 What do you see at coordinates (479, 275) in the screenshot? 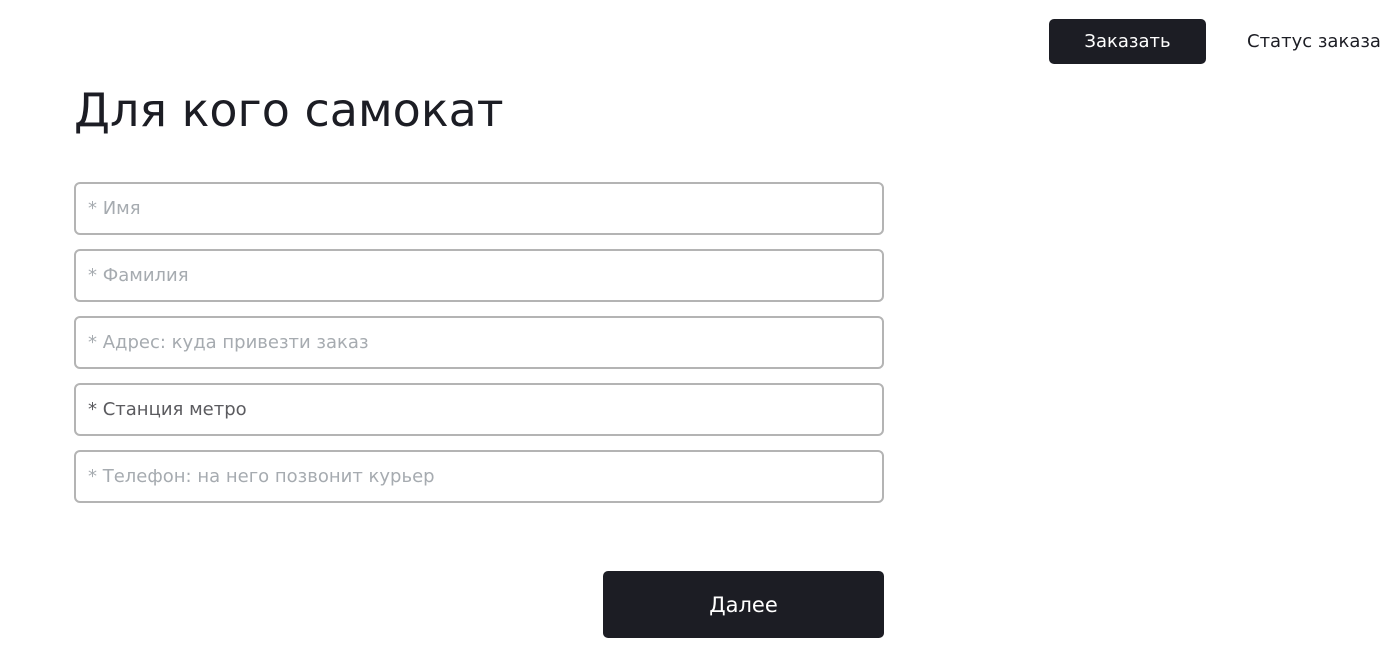
I see `last-name-input` at bounding box center [479, 275].